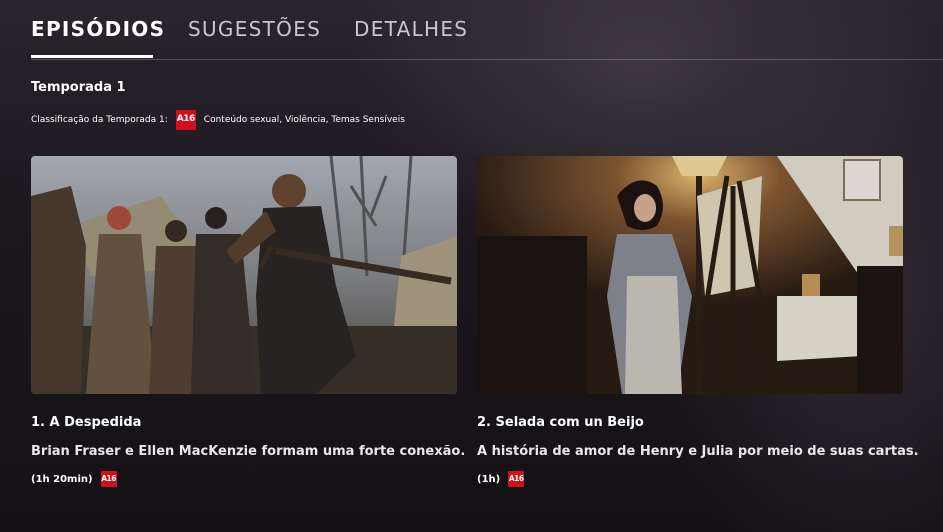 The image size is (943, 532). Describe the element at coordinates (487, 59) in the screenshot. I see `tabs-divider` at that location.